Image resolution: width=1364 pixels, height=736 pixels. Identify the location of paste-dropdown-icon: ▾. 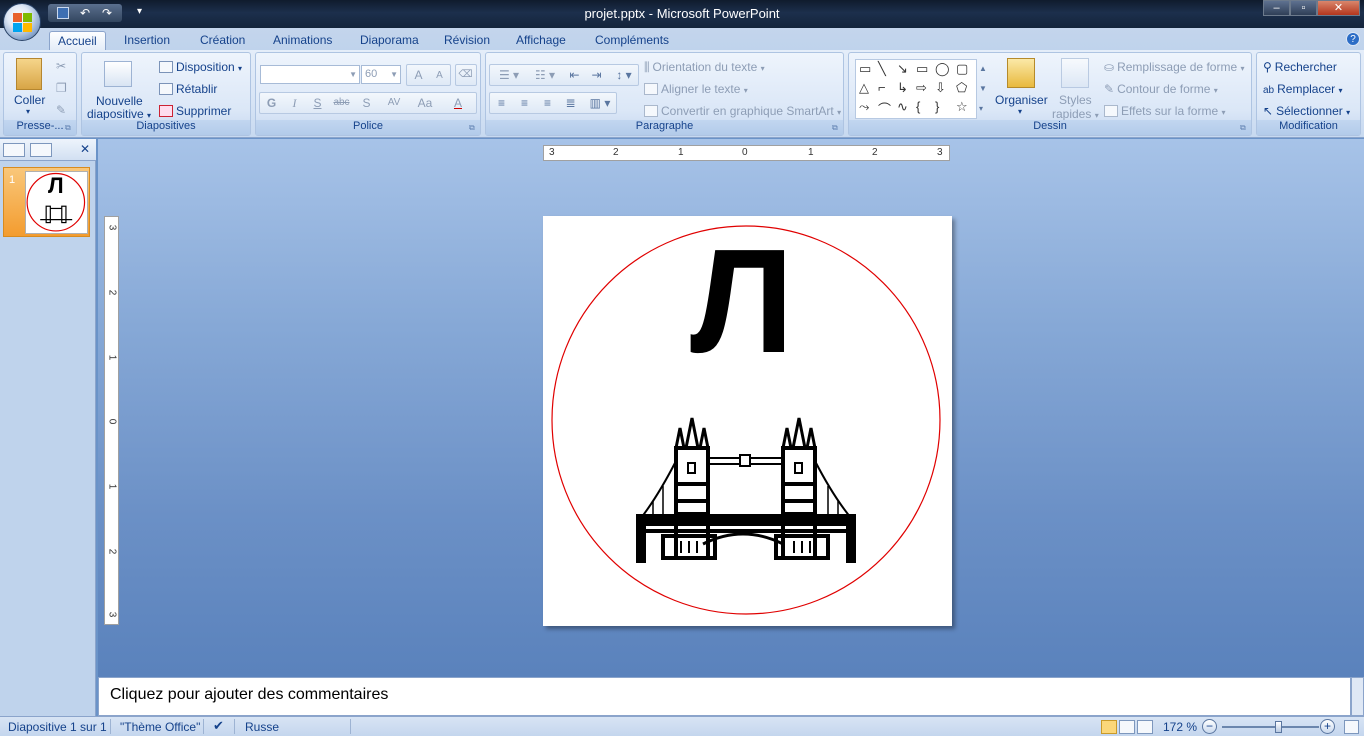
(28, 111).